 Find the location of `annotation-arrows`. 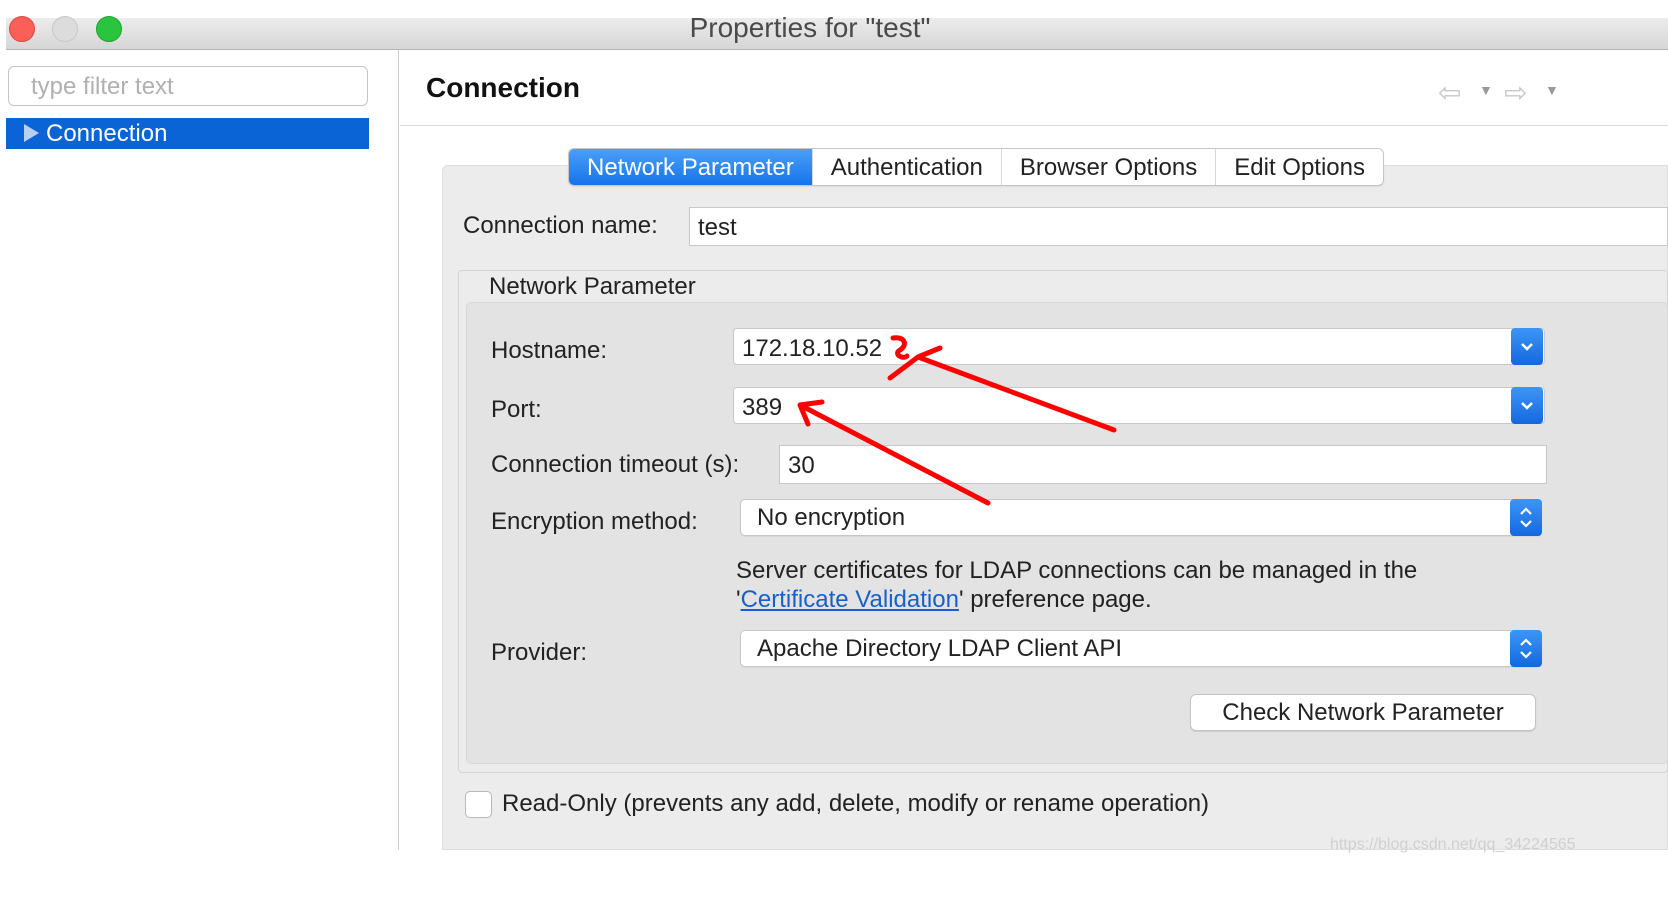

annotation-arrows is located at coordinates (957, 420).